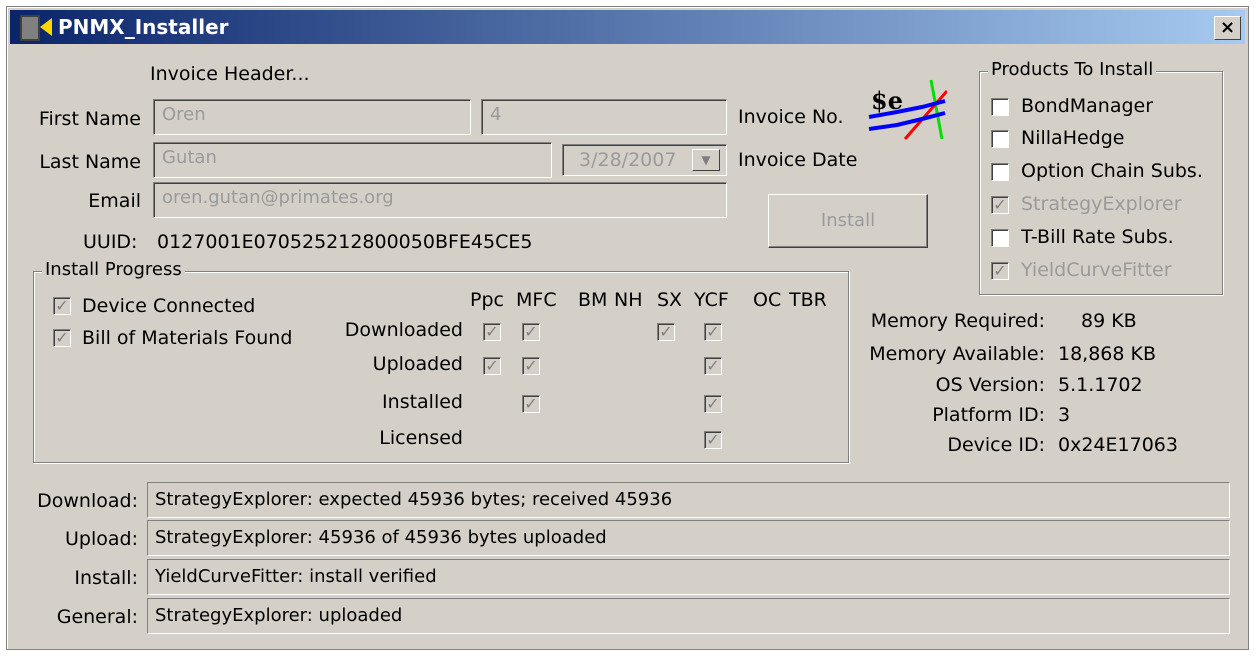 The image size is (1255, 656). Describe the element at coordinates (1064, 415) in the screenshot. I see `platform-id-value: 3` at that location.